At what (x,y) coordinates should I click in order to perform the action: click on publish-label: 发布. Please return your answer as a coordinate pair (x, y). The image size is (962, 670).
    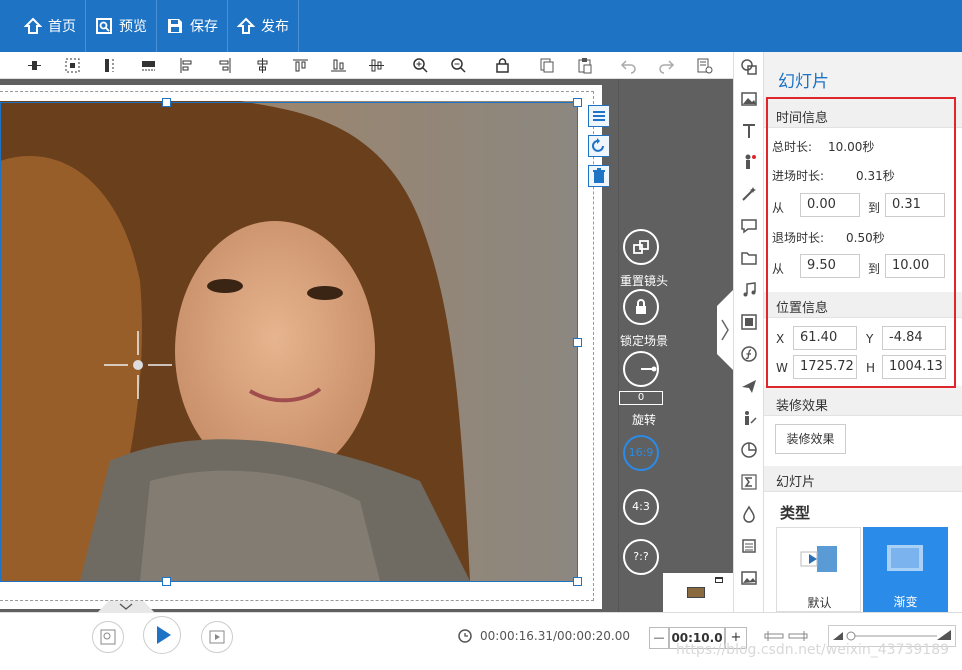
    Looking at the image, I should click on (275, 27).